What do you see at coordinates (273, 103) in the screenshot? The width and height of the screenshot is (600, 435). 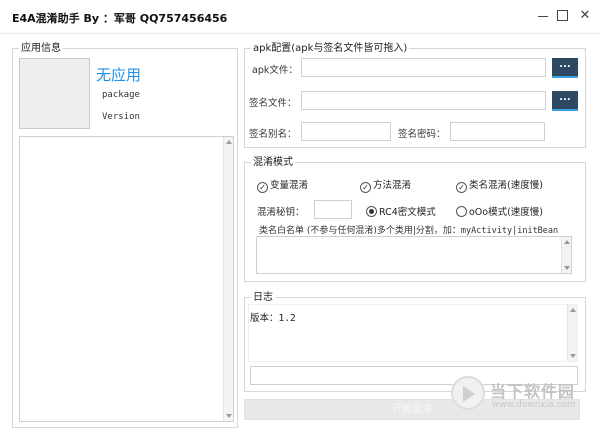 I see `sign-file-label: 签名文件：` at bounding box center [273, 103].